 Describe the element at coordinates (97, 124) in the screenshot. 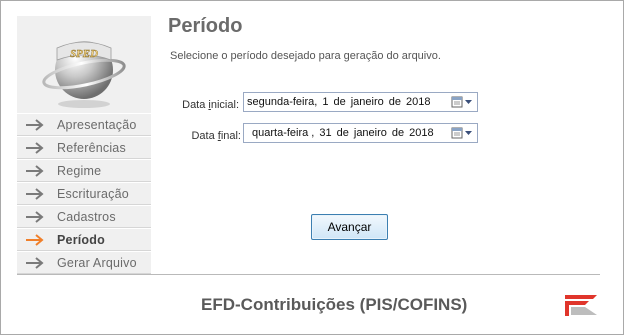

I see `nav-item-label: Apresentação` at that location.